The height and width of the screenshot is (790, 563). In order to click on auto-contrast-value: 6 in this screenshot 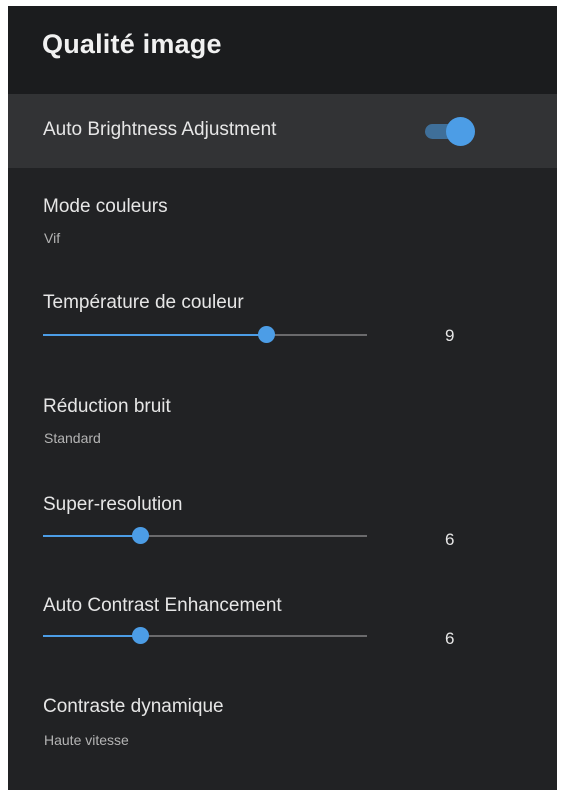, I will do `click(450, 638)`.